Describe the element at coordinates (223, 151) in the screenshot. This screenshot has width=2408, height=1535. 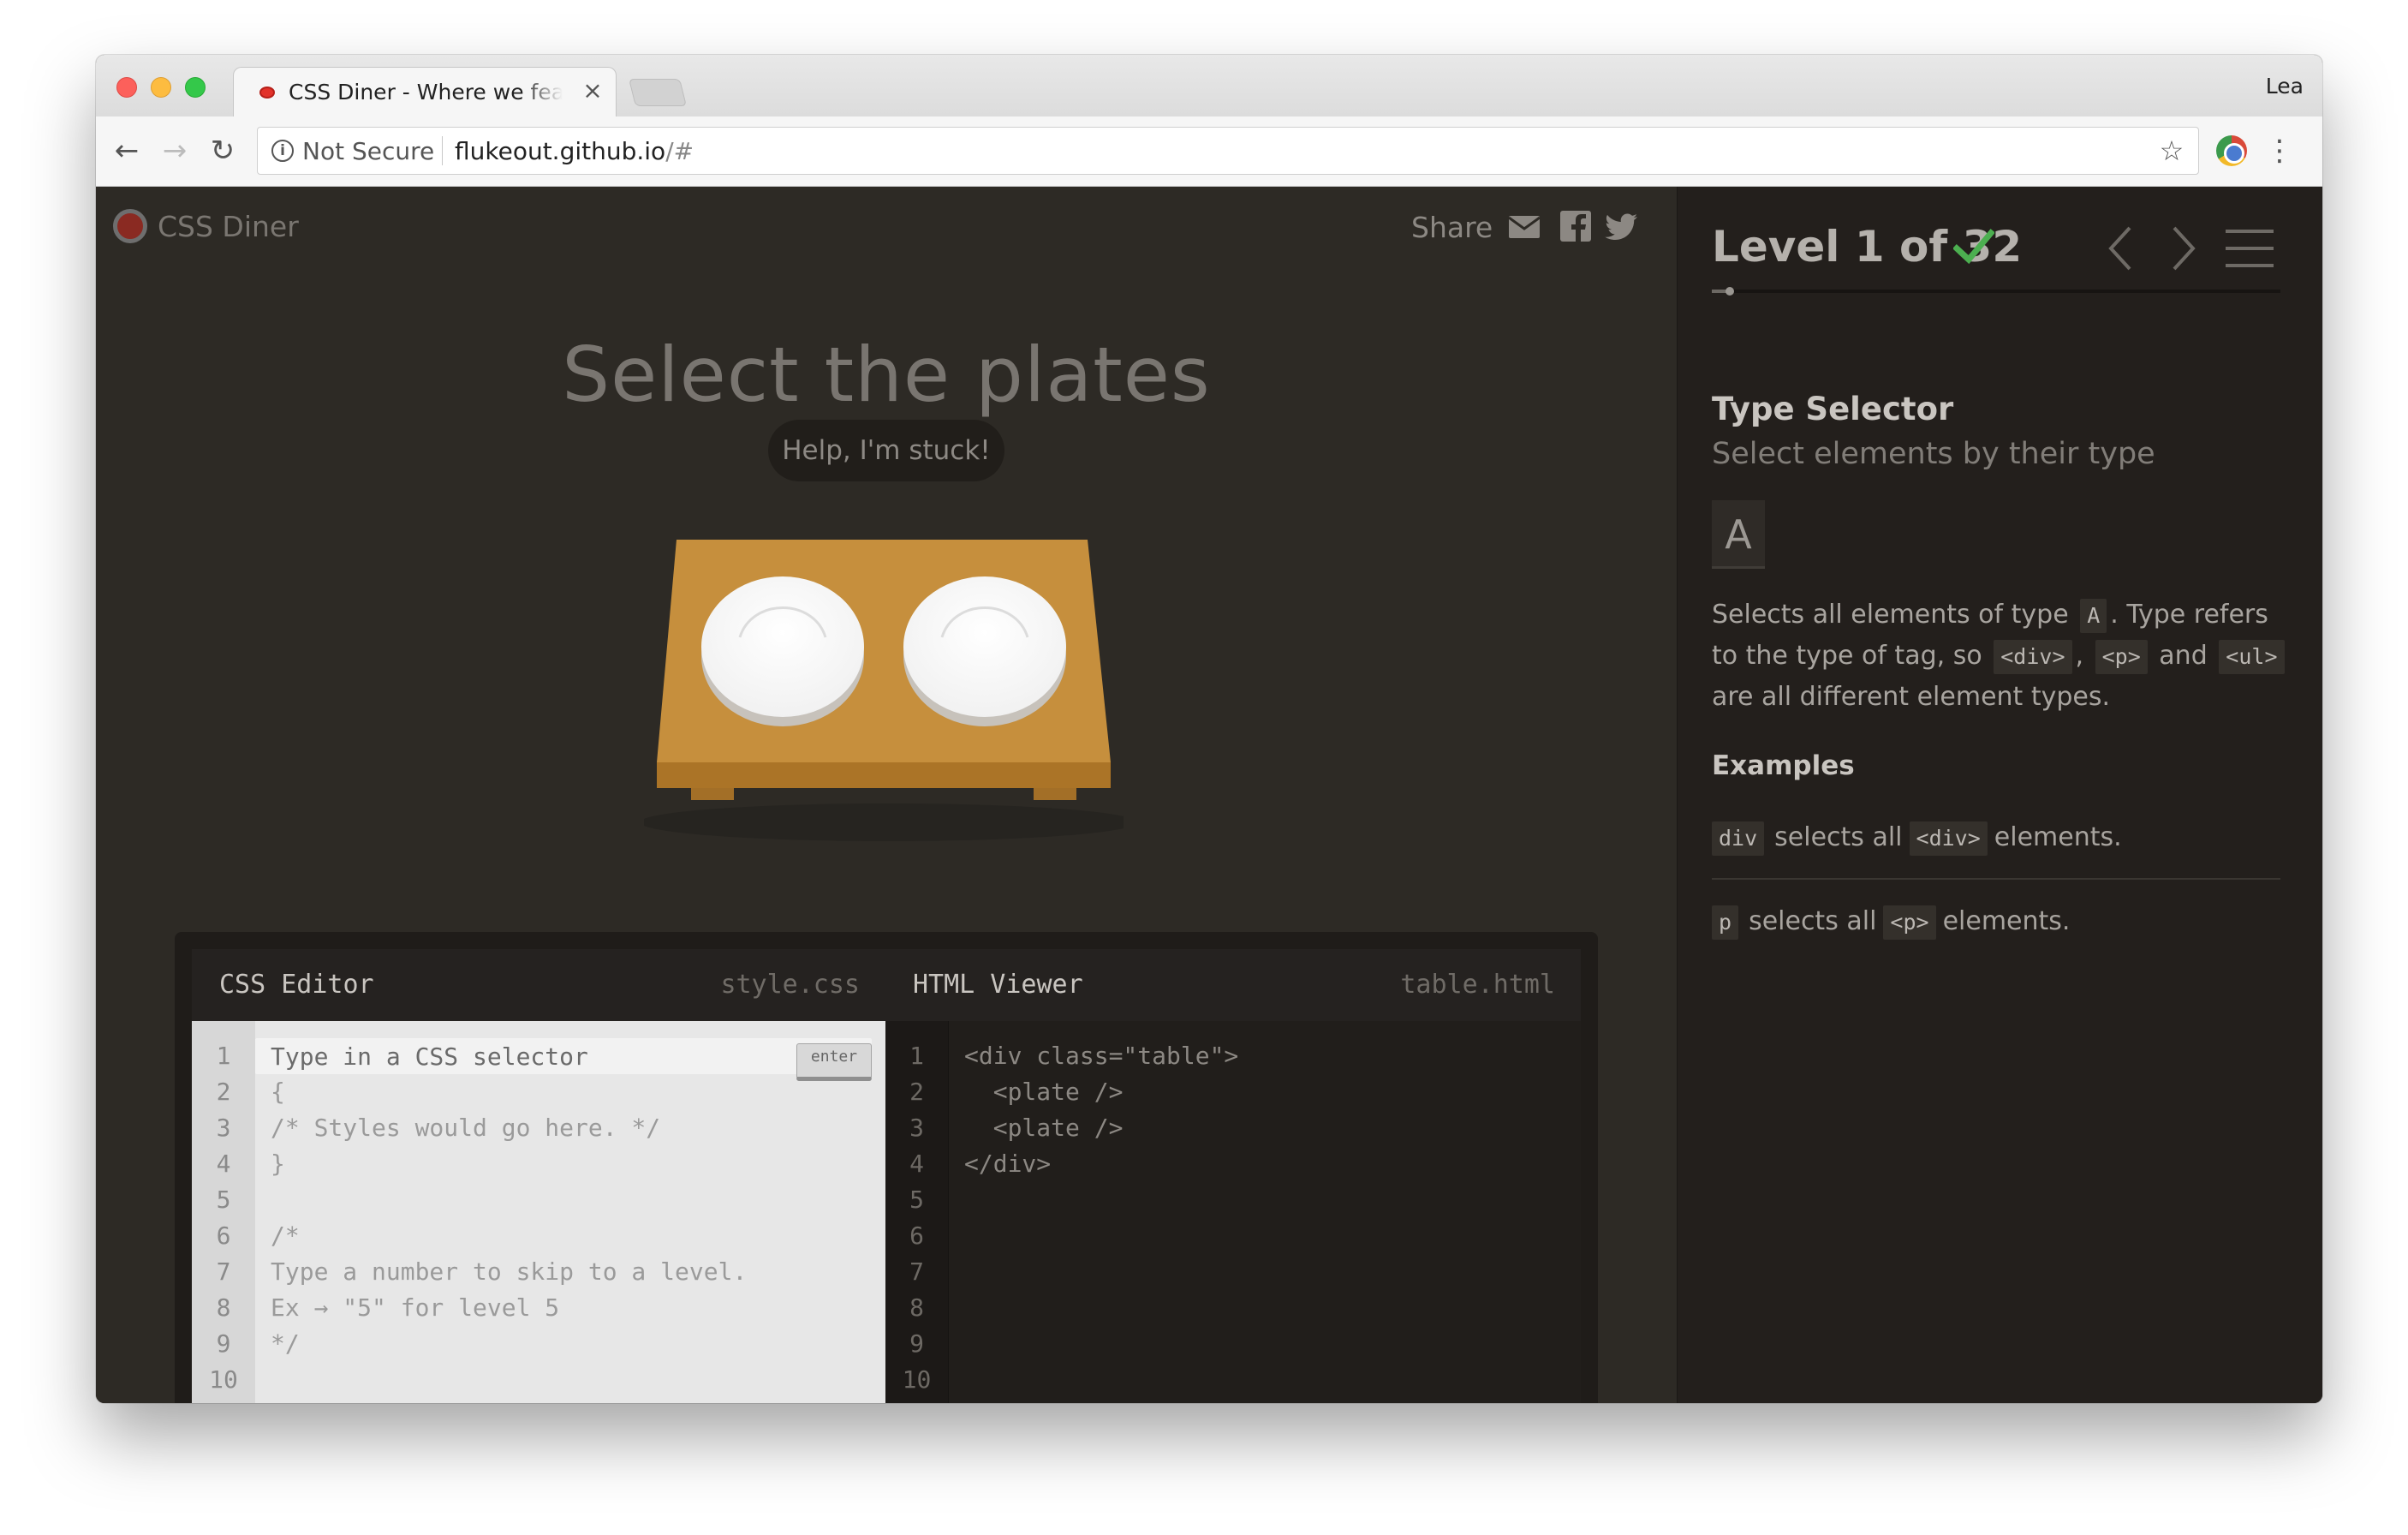
I see `reload-icon: ↻` at that location.